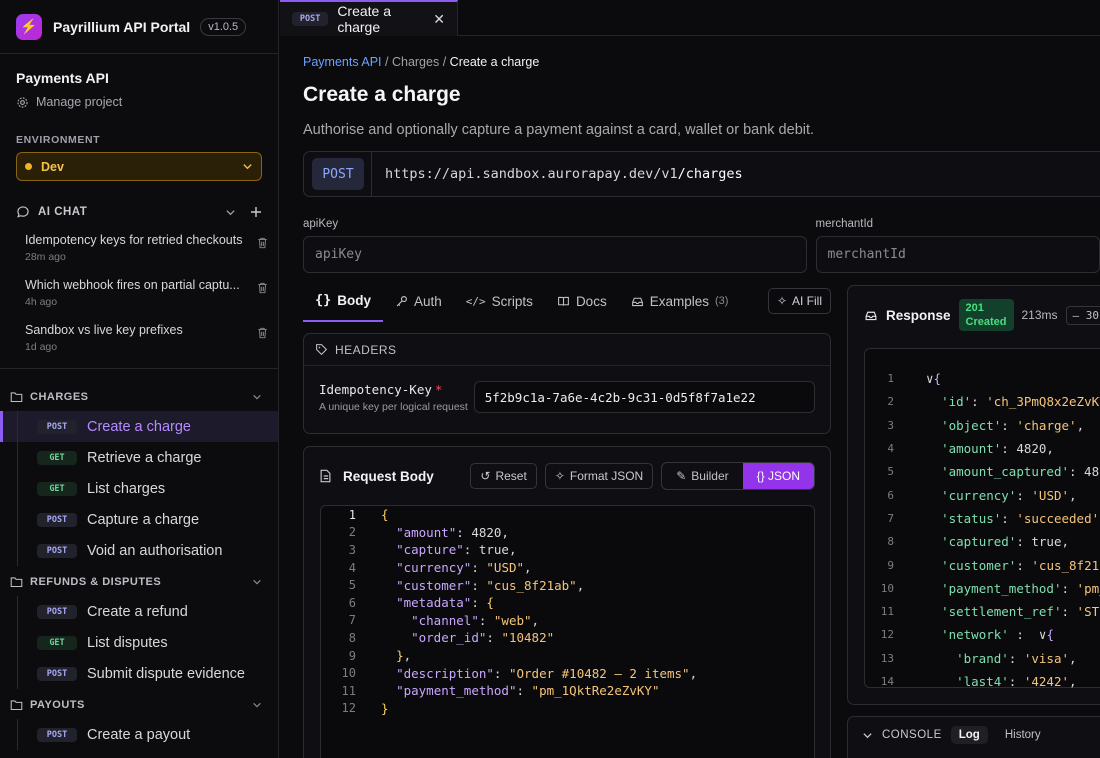  I want to click on folder-icon, so click(16, 397).